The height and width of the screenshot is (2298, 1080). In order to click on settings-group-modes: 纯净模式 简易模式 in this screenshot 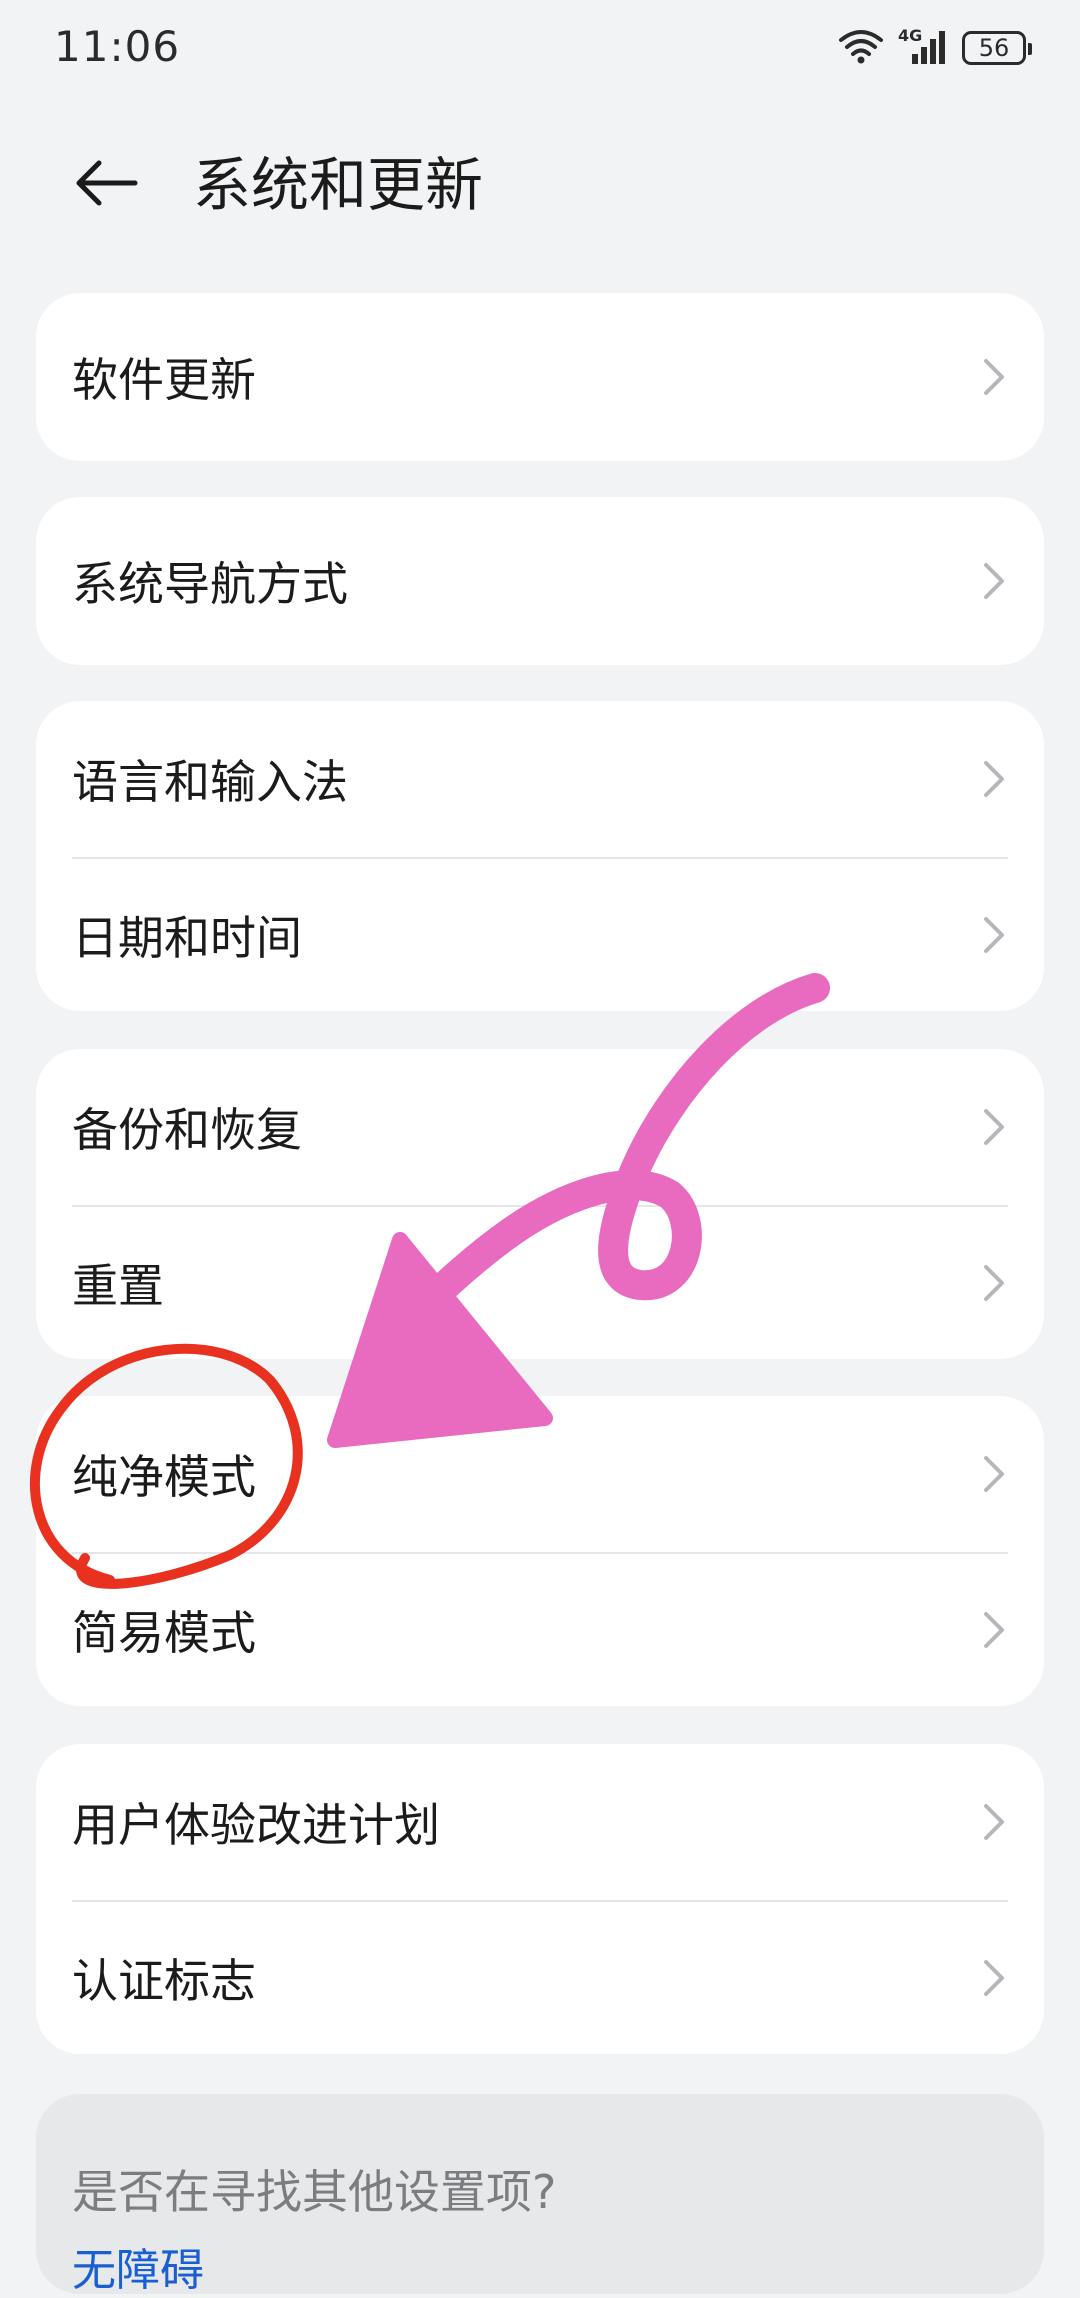, I will do `click(540, 1551)`.